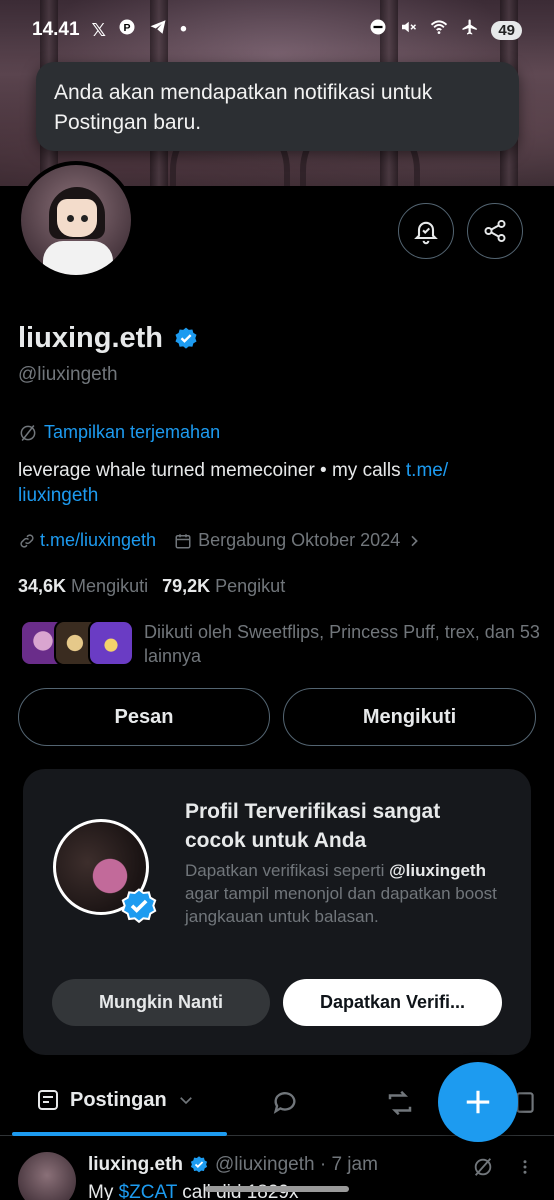 The image size is (554, 1200). What do you see at coordinates (48, 1100) in the screenshot?
I see `posts-icon` at bounding box center [48, 1100].